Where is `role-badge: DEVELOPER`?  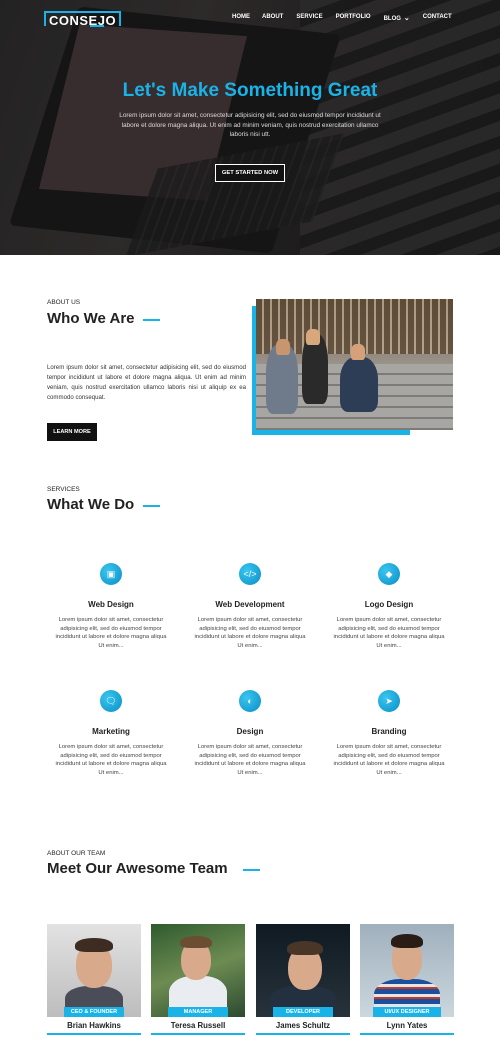 role-badge: DEVELOPER is located at coordinates (303, 1012).